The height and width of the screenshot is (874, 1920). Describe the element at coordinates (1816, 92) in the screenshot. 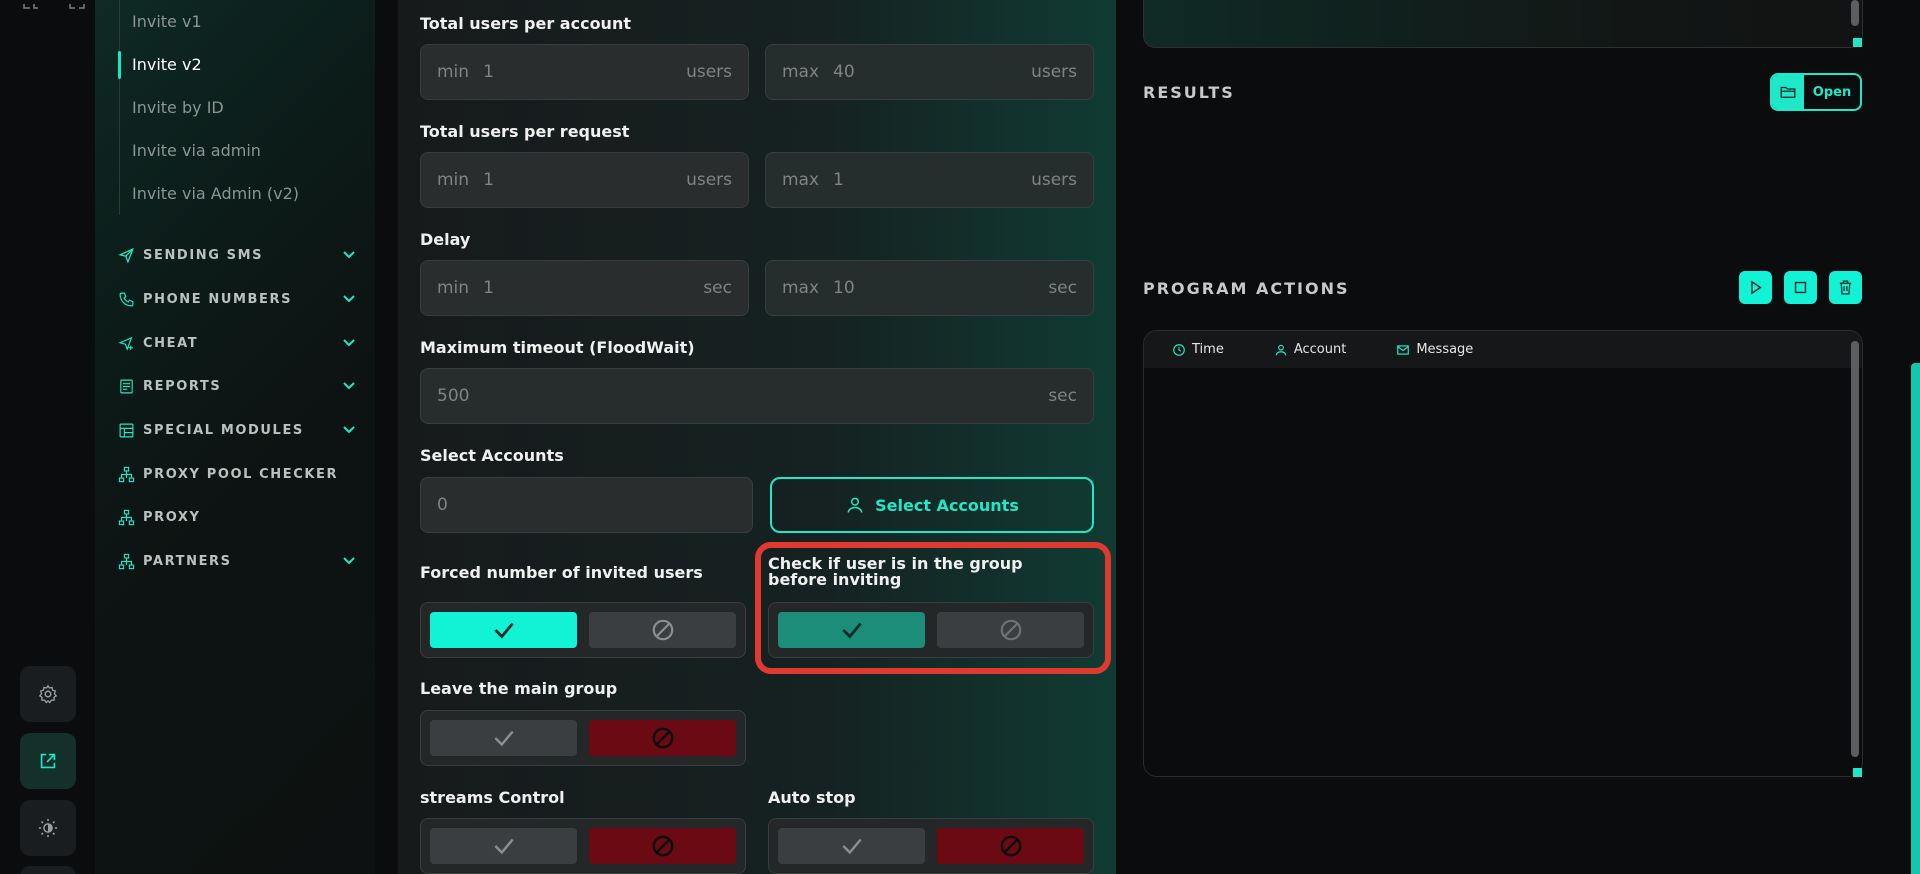

I see `open-results-button: Open` at that location.